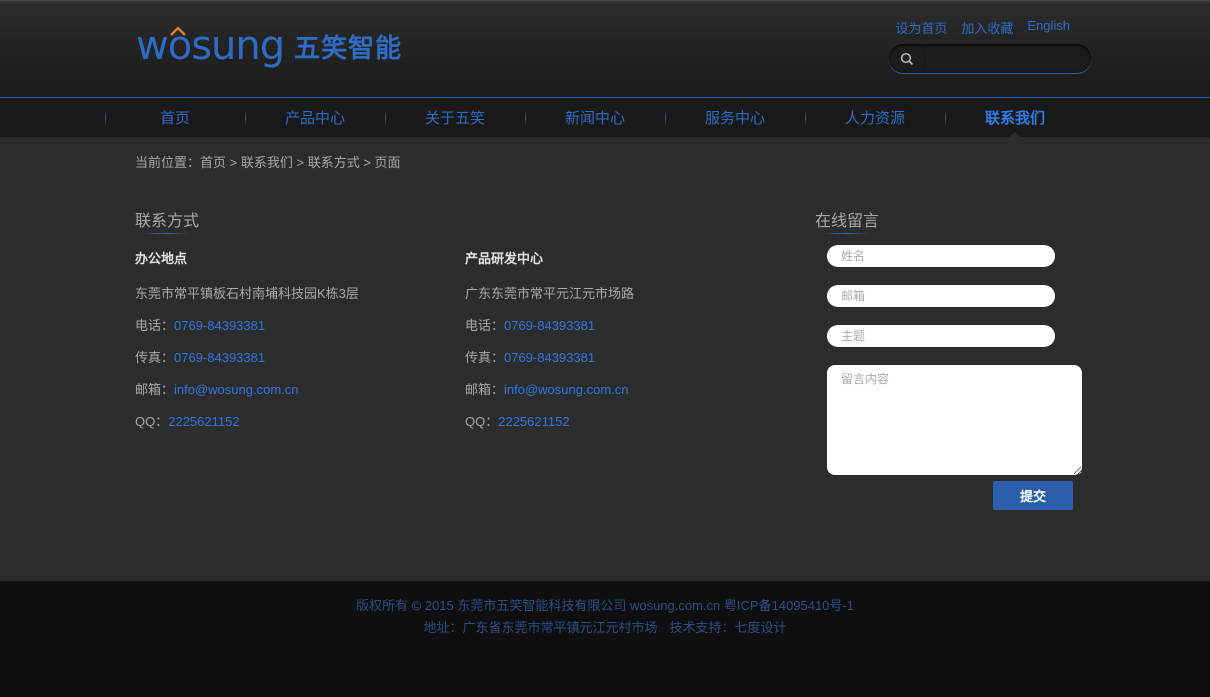 The height and width of the screenshot is (697, 1210). What do you see at coordinates (605, 48) in the screenshot?
I see `header: wosung 五笑智能 设为首页 加入收藏 English` at bounding box center [605, 48].